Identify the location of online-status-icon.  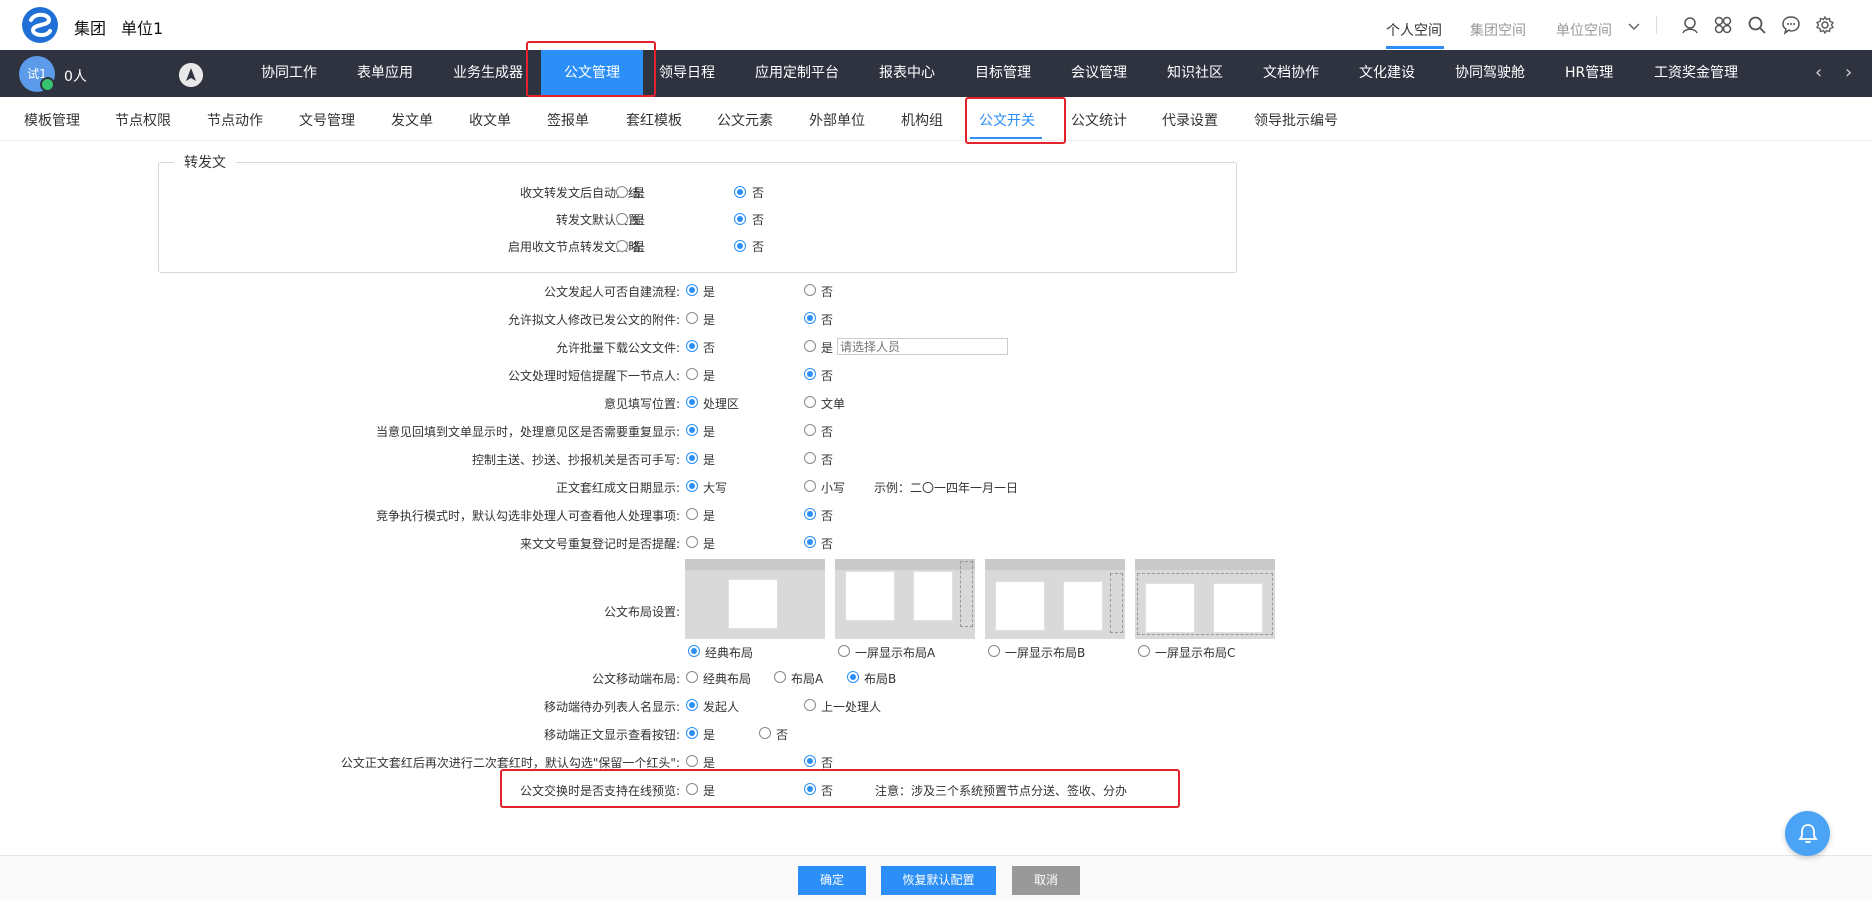
(47, 84).